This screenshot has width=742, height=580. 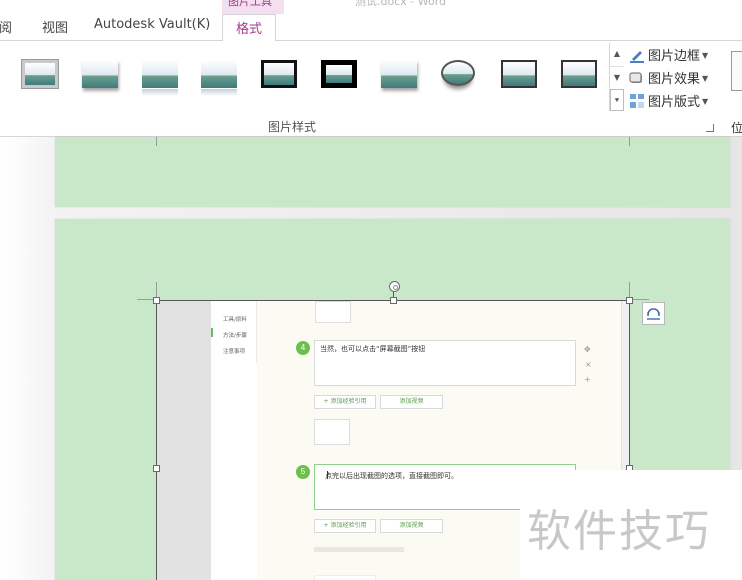 What do you see at coordinates (156, 440) in the screenshot?
I see `selection-border-left` at bounding box center [156, 440].